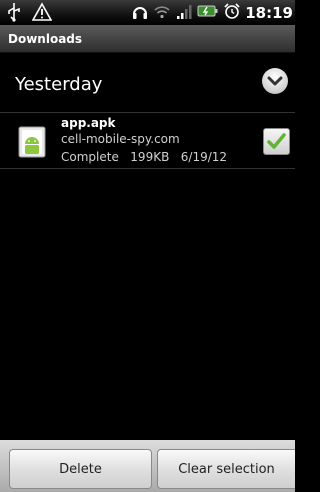 The height and width of the screenshot is (492, 320). Describe the element at coordinates (42, 14) in the screenshot. I see `warning-icon` at that location.